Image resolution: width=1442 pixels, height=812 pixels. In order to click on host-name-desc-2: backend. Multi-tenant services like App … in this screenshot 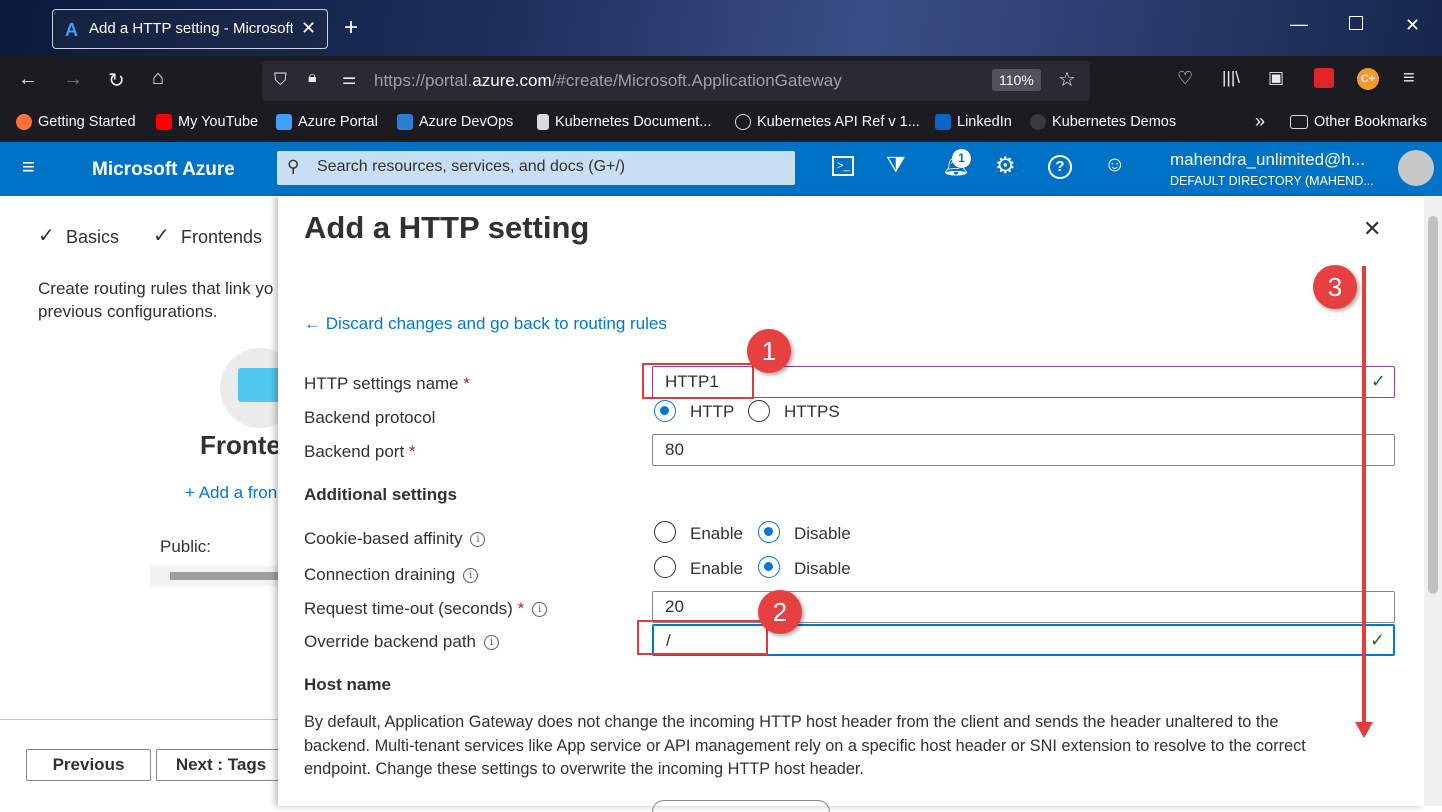, I will do `click(805, 746)`.